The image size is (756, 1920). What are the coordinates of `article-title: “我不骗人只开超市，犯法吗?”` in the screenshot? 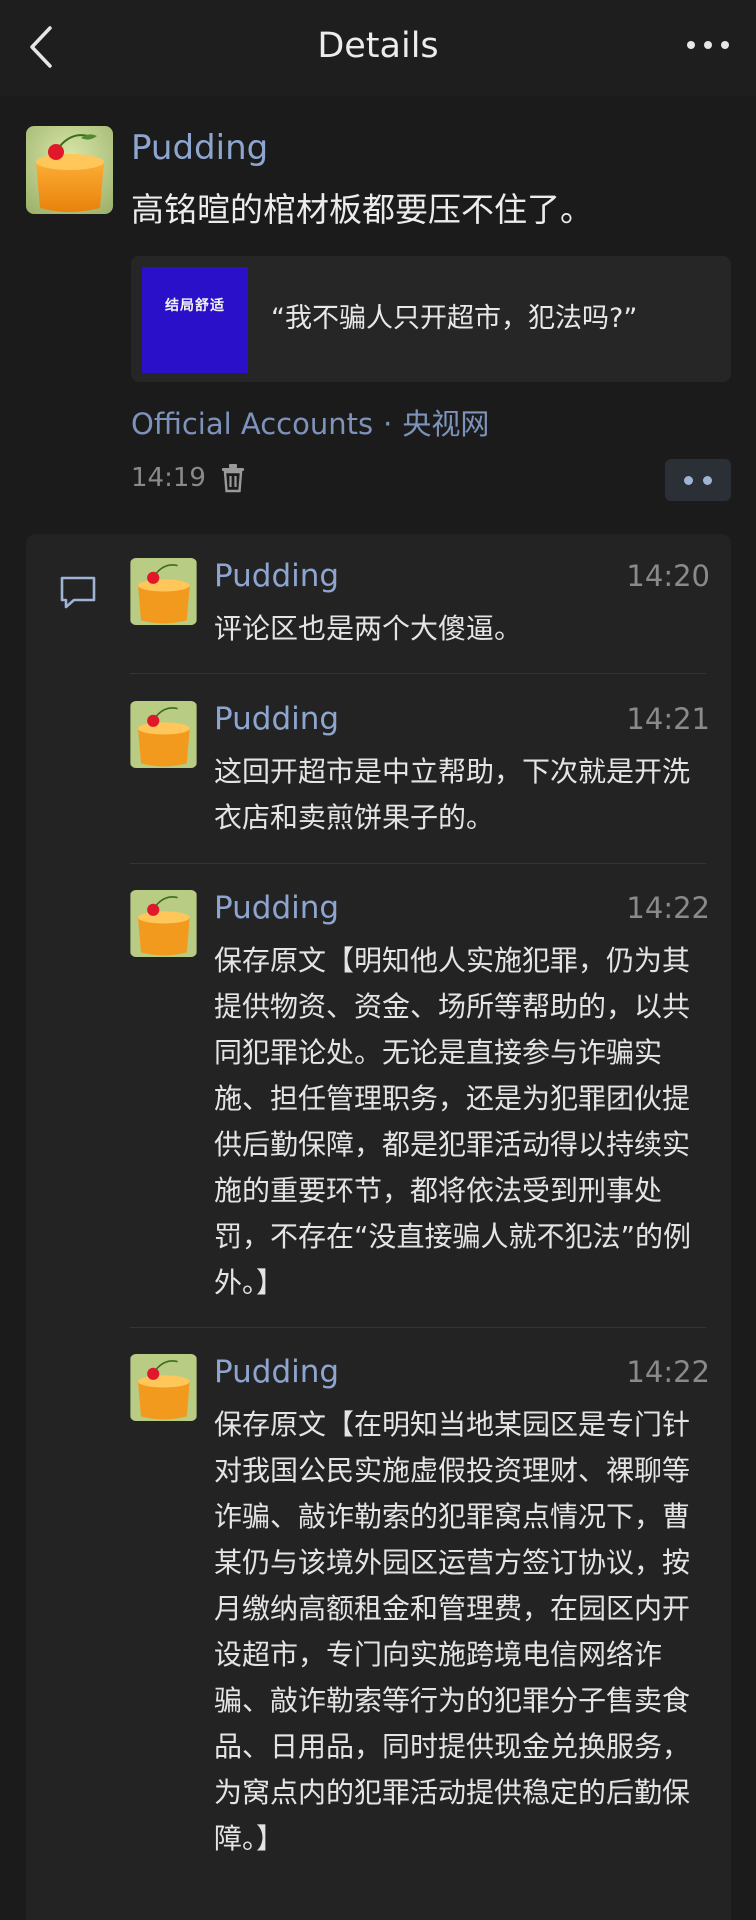 It's located at (454, 318).